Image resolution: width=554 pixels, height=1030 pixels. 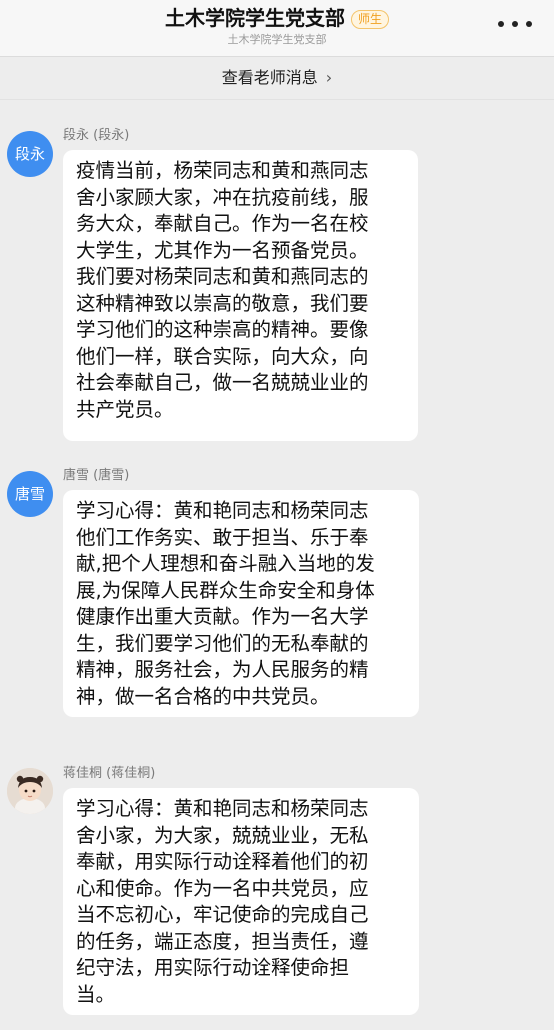 I want to click on more-options-icon, so click(x=515, y=24).